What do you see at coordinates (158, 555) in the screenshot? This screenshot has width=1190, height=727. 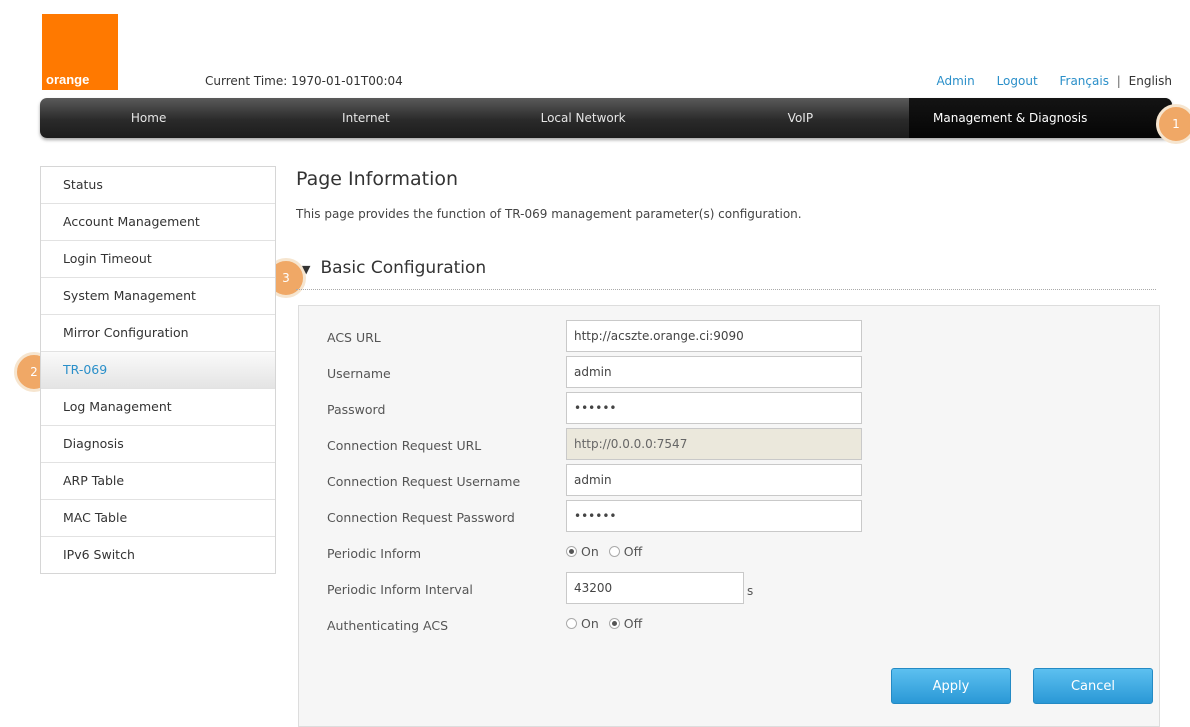 I see `sidebar-item-ipv6-switch: IPv6 Switch` at bounding box center [158, 555].